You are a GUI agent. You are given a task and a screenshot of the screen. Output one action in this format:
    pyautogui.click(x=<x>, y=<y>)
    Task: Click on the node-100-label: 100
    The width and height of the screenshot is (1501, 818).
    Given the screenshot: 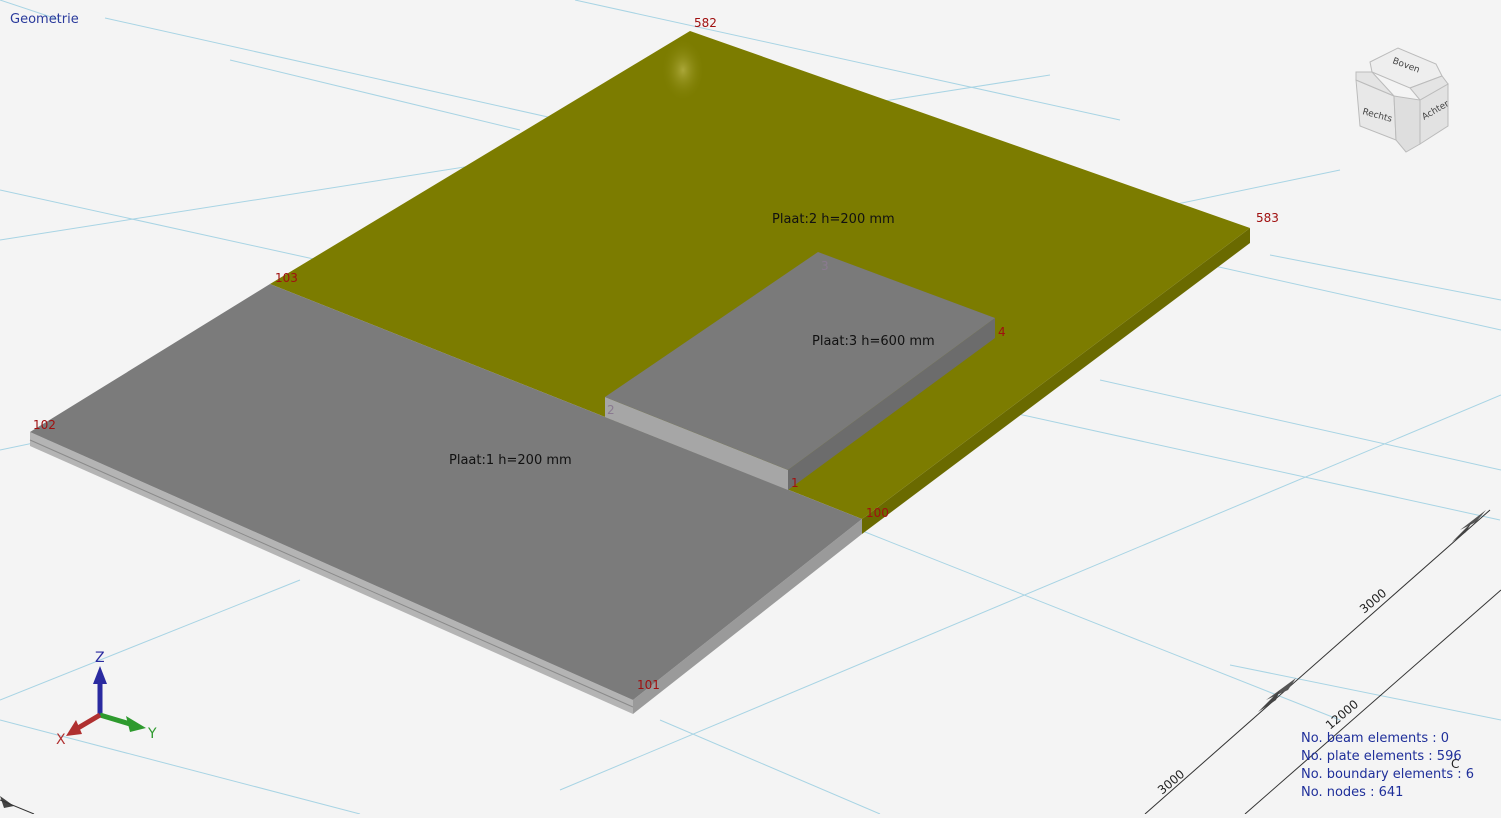 What is the action you would take?
    pyautogui.click(x=877, y=513)
    